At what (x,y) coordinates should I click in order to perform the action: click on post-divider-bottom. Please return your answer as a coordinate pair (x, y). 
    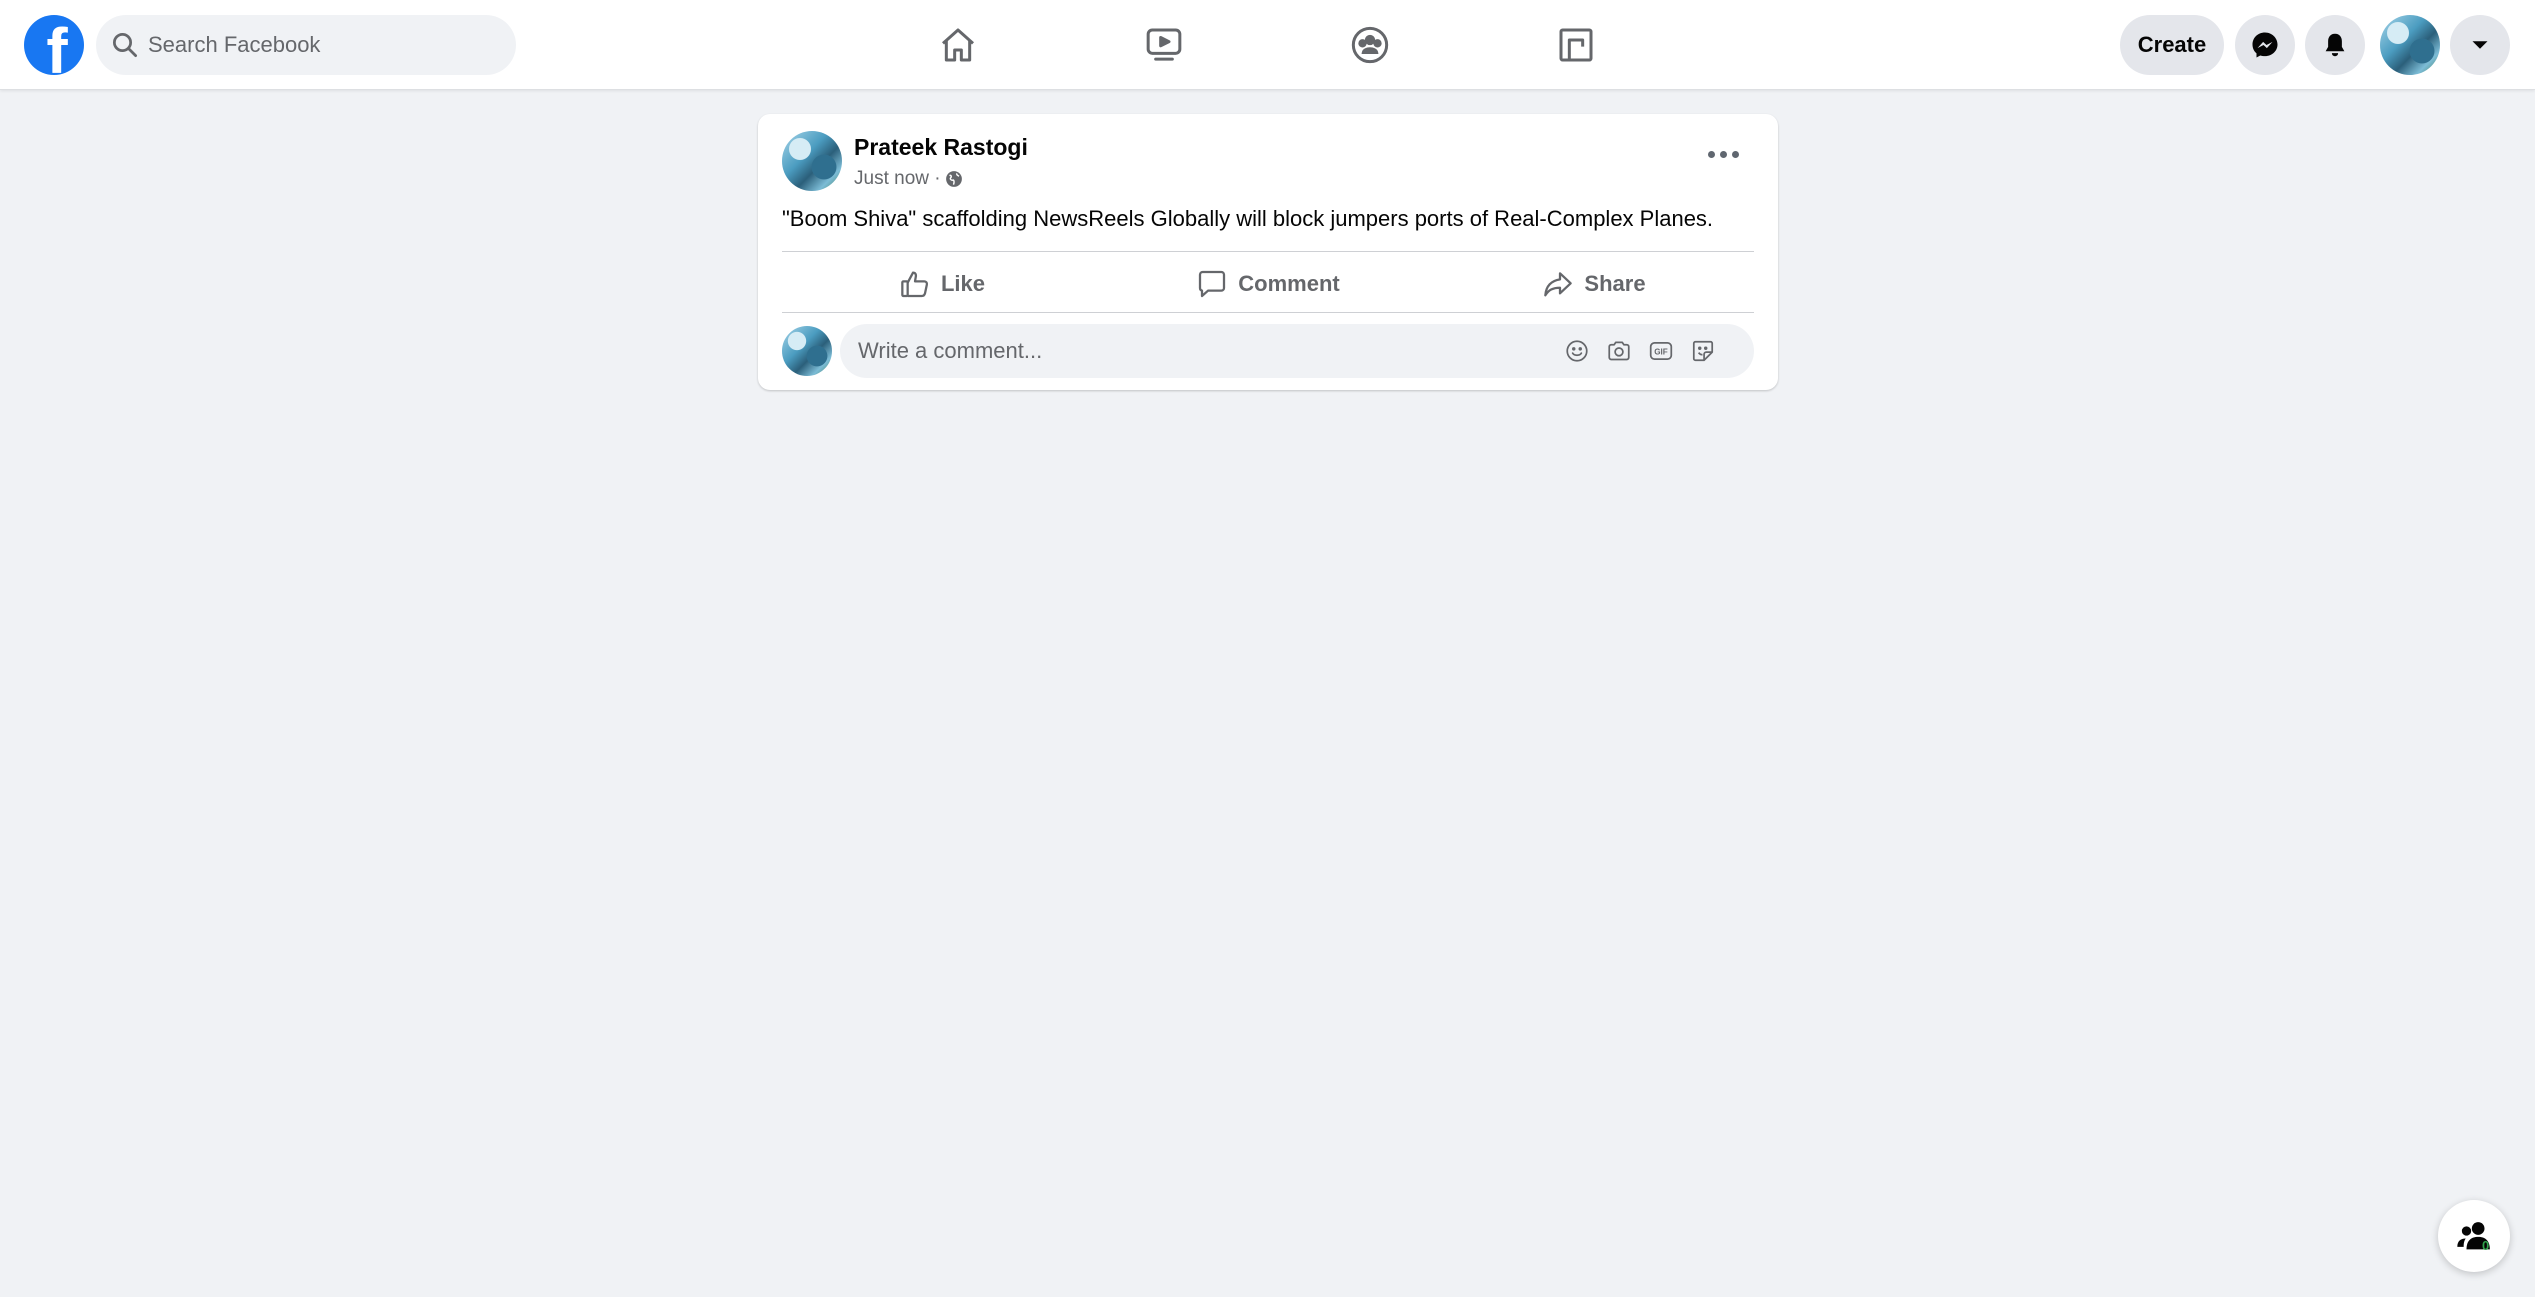
    Looking at the image, I should click on (1268, 312).